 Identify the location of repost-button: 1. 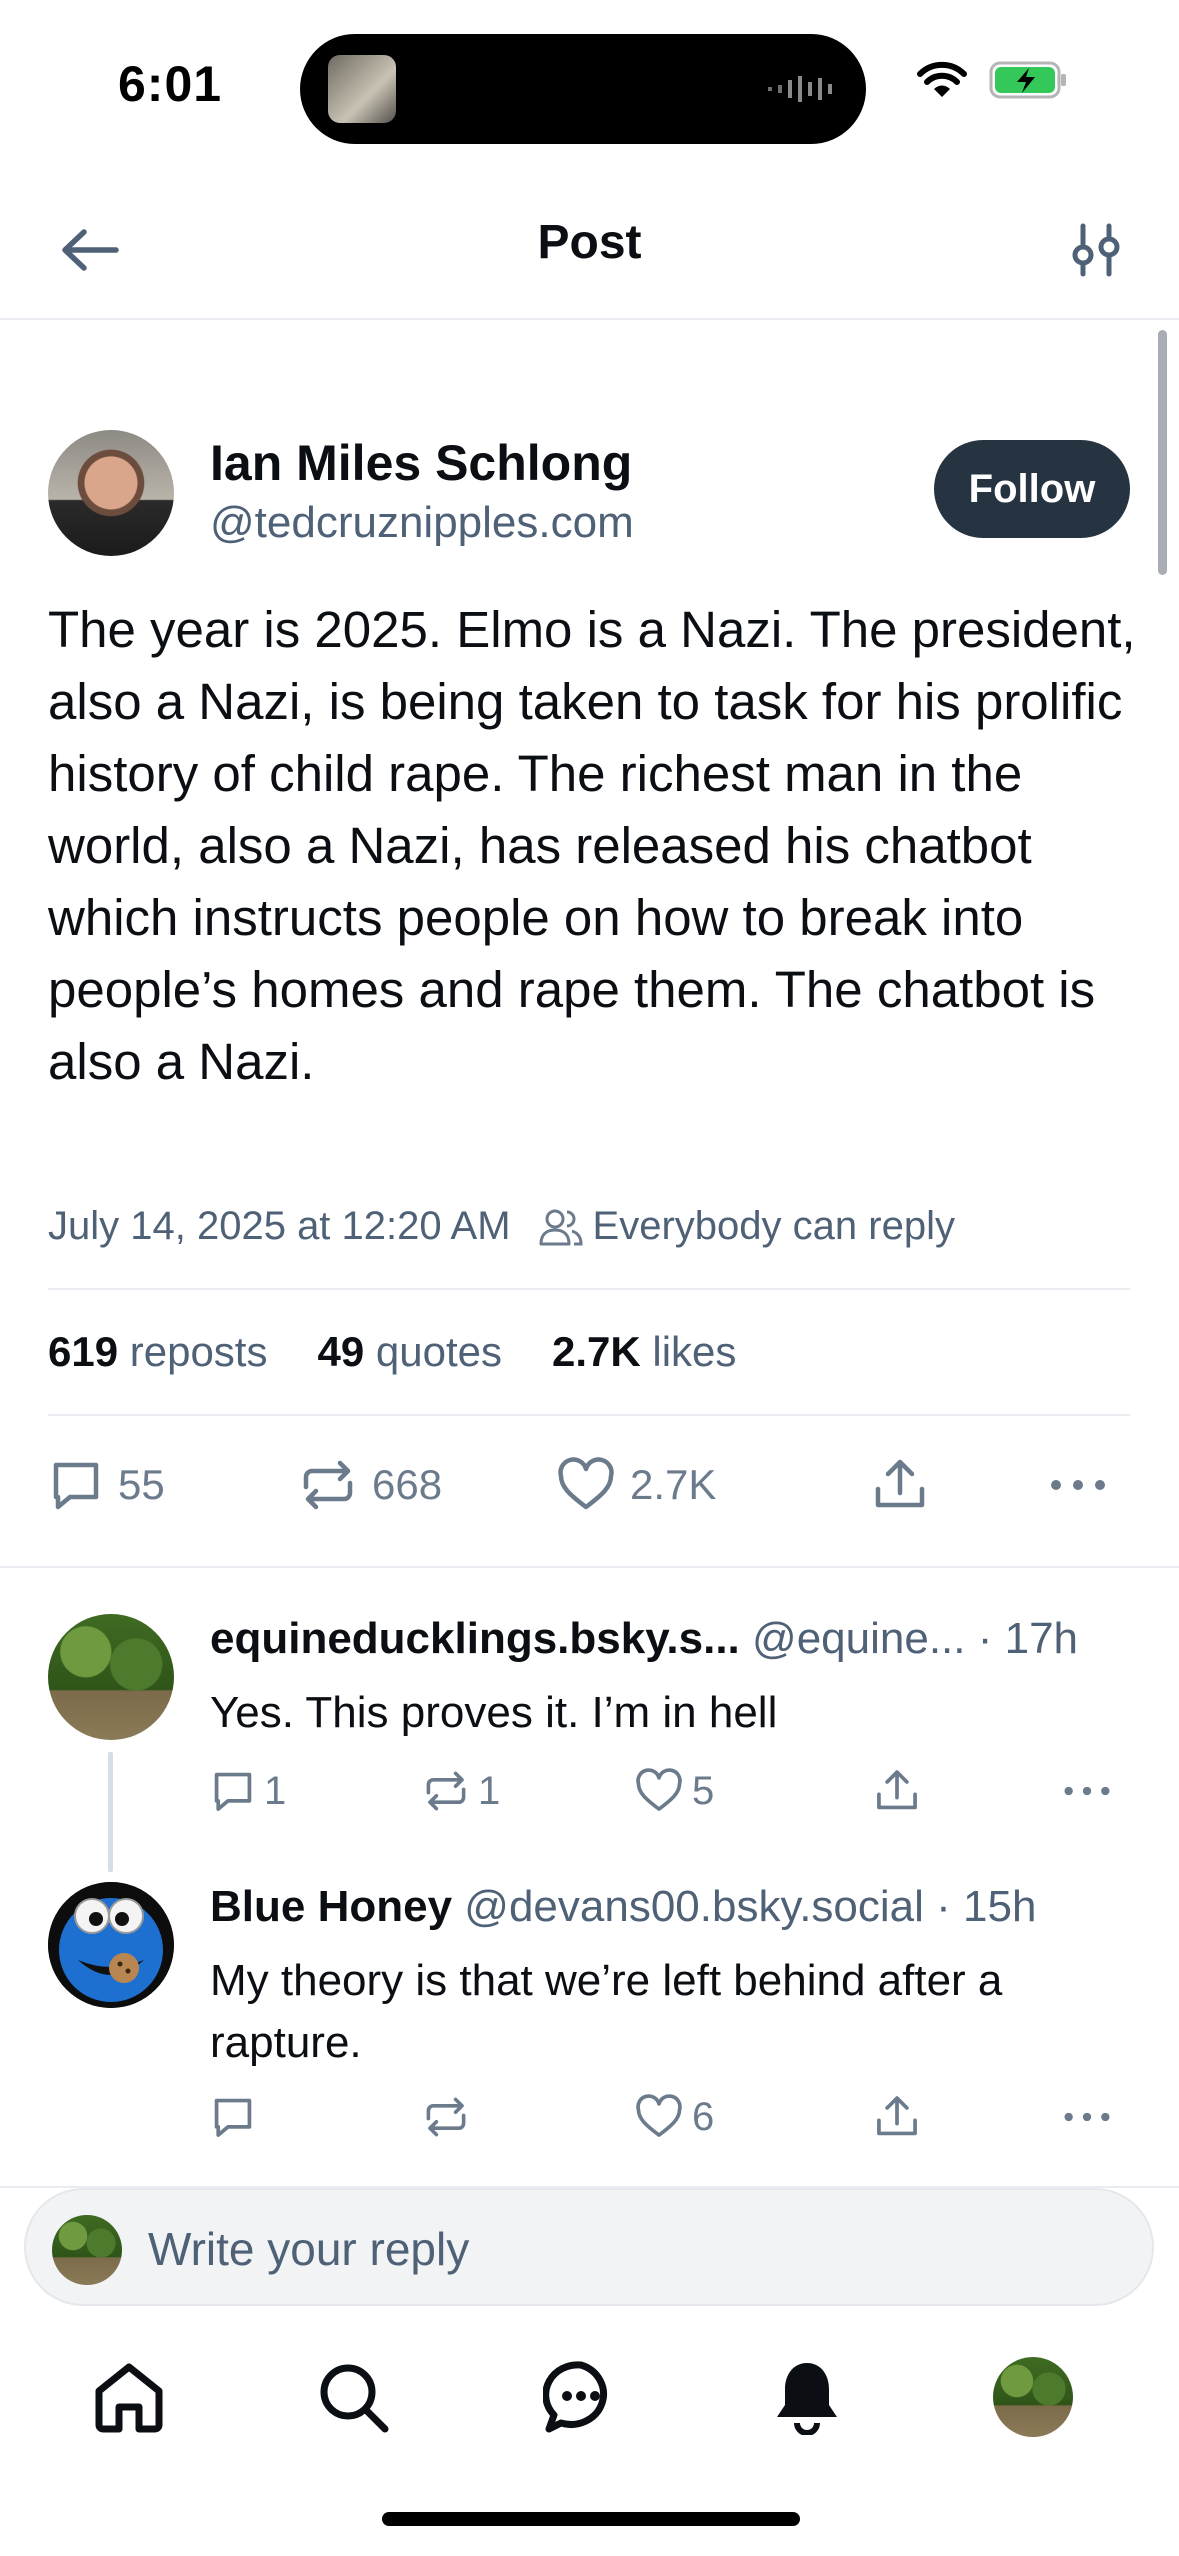
(461, 1791).